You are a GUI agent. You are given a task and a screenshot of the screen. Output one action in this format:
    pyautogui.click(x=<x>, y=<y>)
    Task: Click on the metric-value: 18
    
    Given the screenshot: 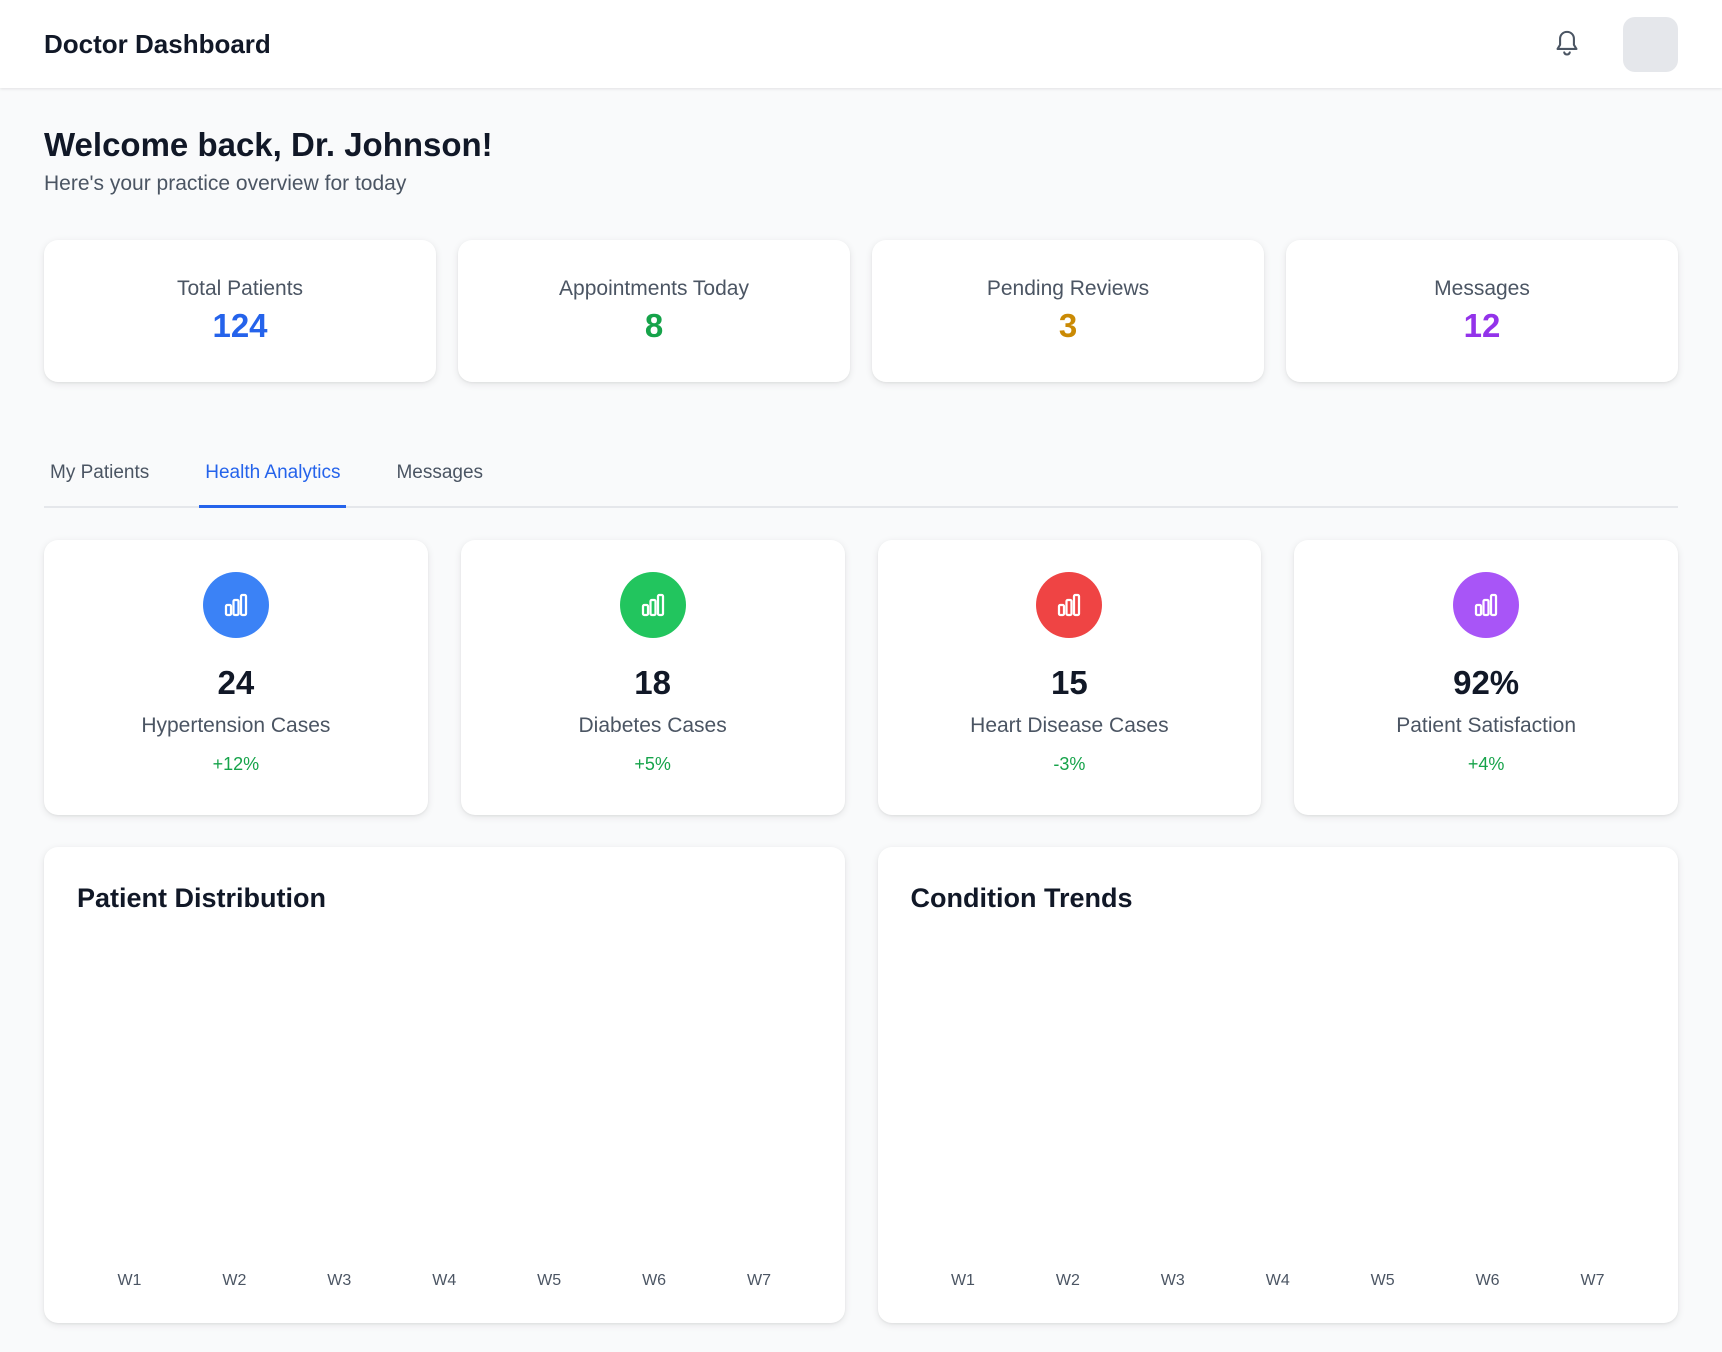 What is the action you would take?
    pyautogui.click(x=652, y=682)
    